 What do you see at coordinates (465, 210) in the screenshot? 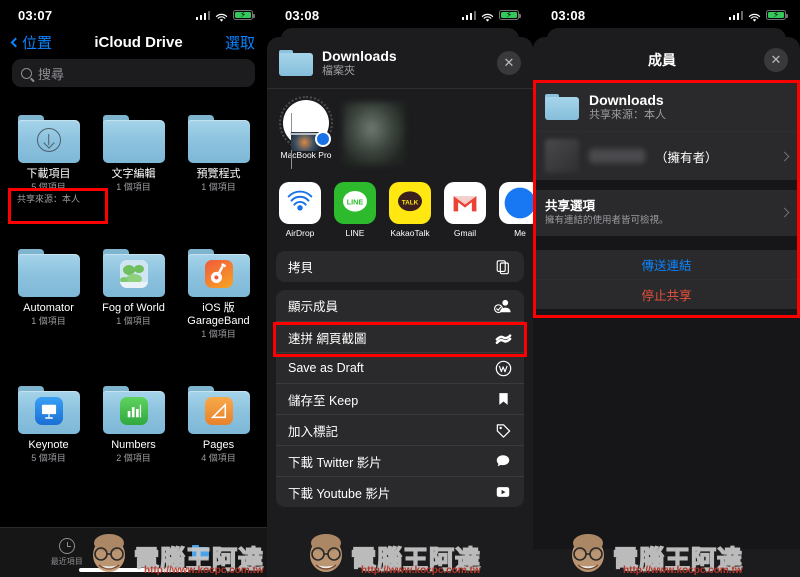
I see `share-app-gmail: Gmail` at bounding box center [465, 210].